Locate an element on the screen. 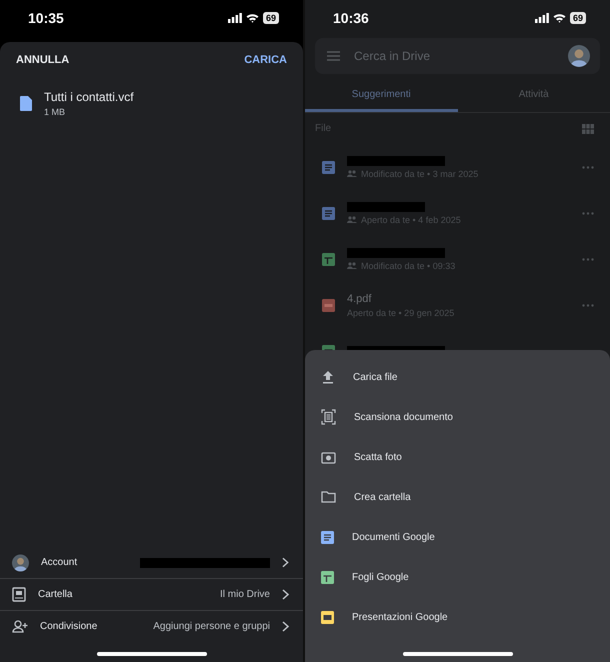  settings-row: Condivisione Aggiungi persone e gruppi is located at coordinates (151, 626).